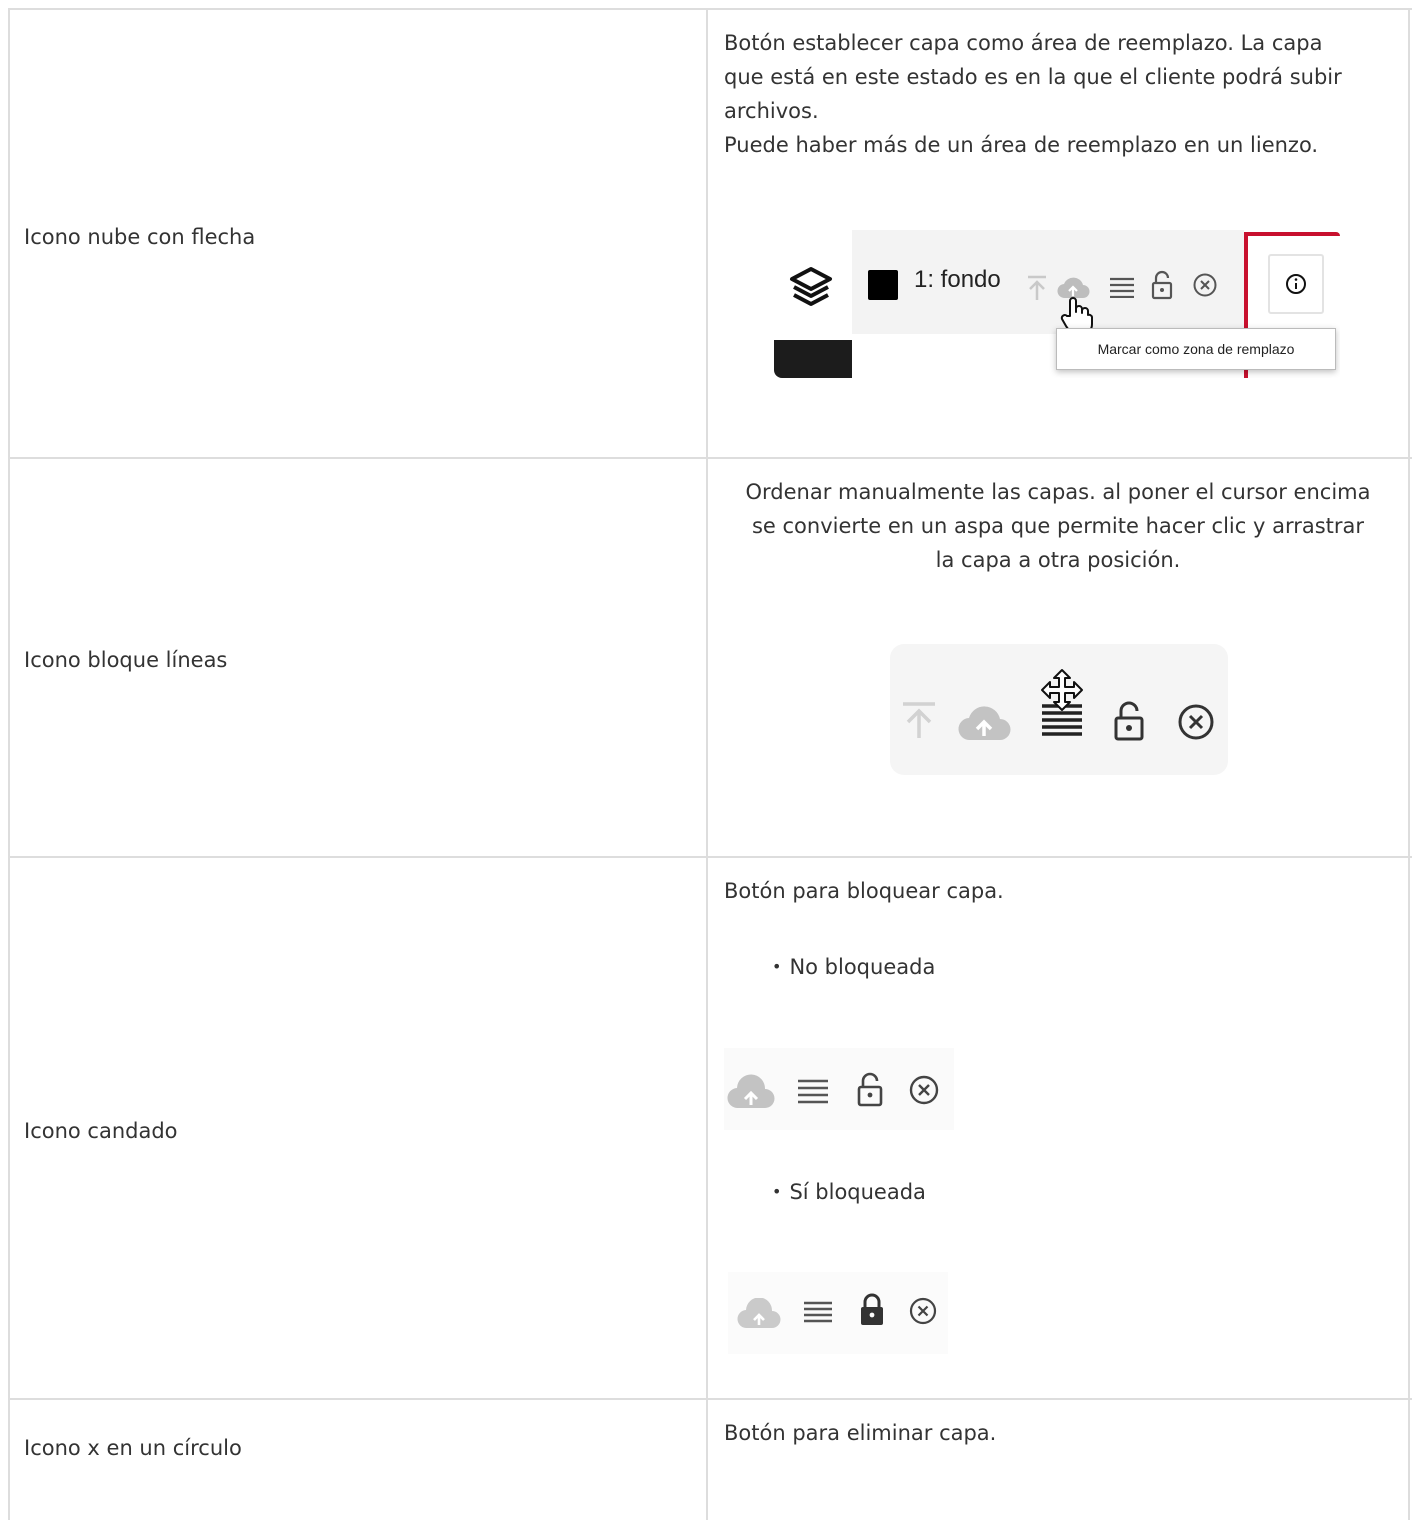 Image resolution: width=1417 pixels, height=1520 pixels. What do you see at coordinates (140, 237) in the screenshot?
I see `row-label: Icono nube con flecha` at bounding box center [140, 237].